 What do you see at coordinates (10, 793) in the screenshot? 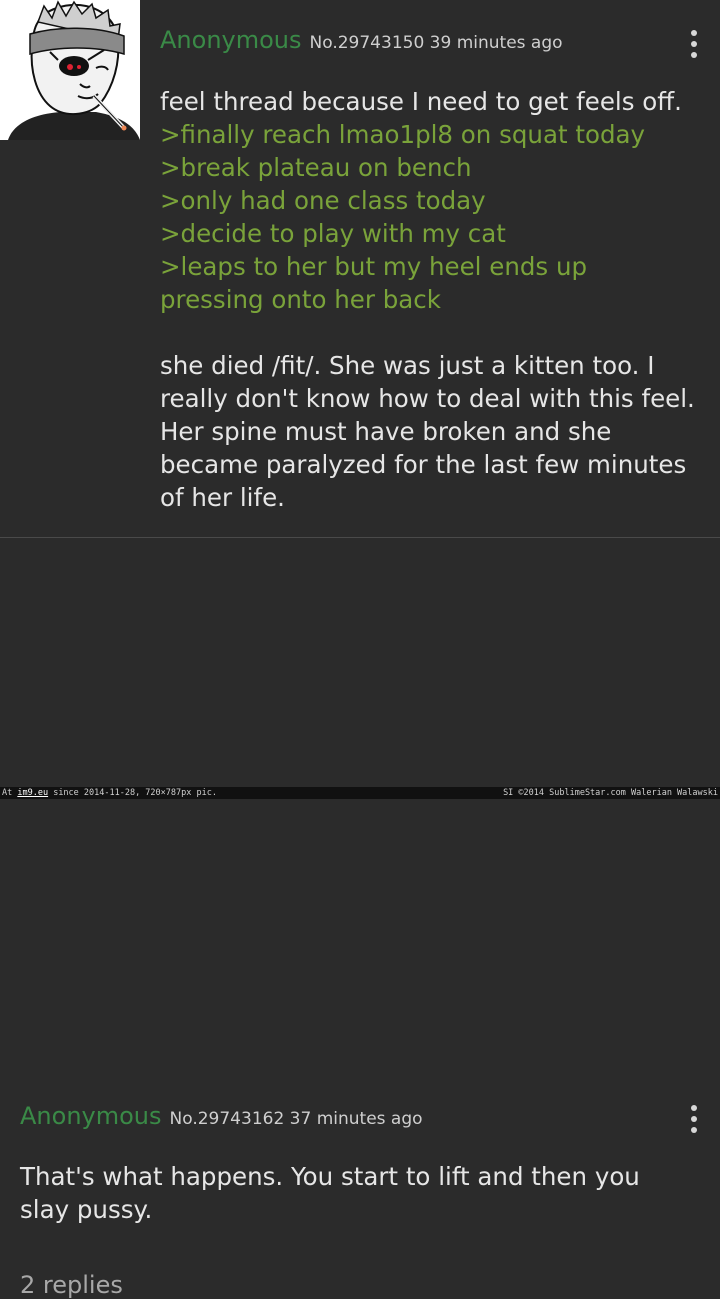
I see `watermark-prefix: At` at bounding box center [10, 793].